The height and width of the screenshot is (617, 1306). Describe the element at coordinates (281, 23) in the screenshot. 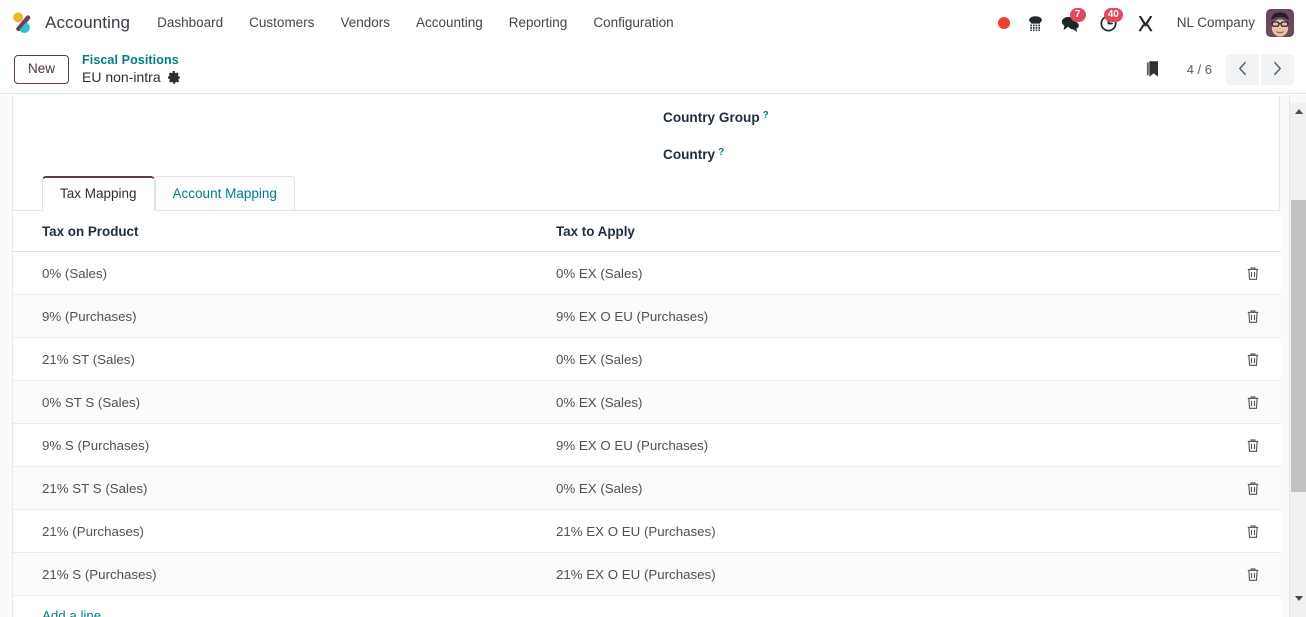

I see `menu-item-customers: Customers` at that location.